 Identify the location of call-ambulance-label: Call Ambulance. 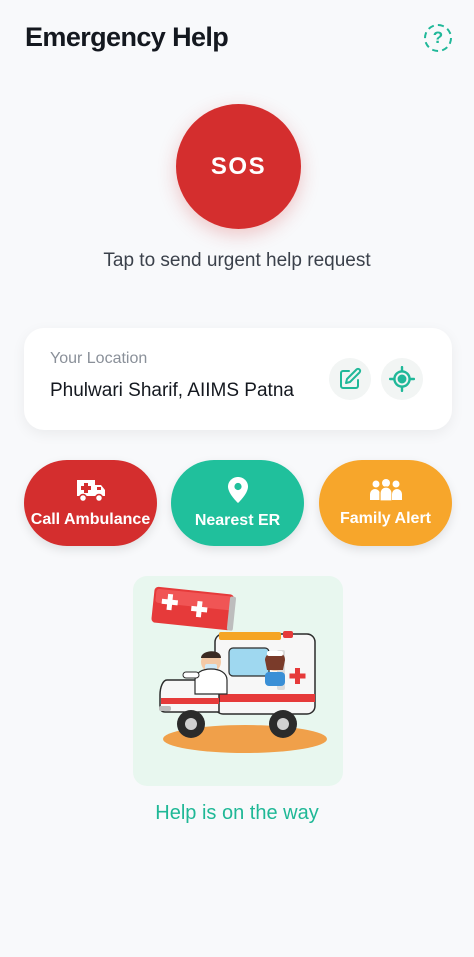
(90, 519).